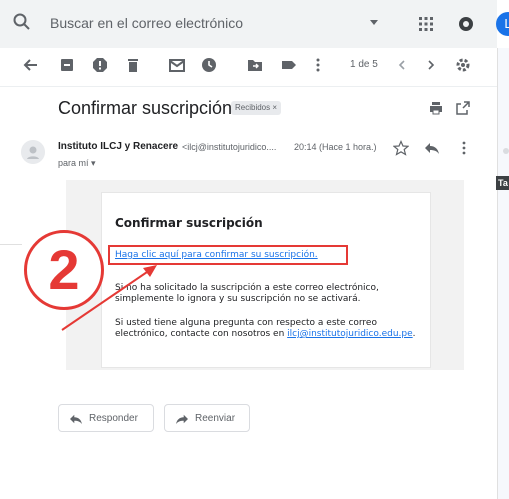  Describe the element at coordinates (182, 419) in the screenshot. I see `forward-icon` at that location.